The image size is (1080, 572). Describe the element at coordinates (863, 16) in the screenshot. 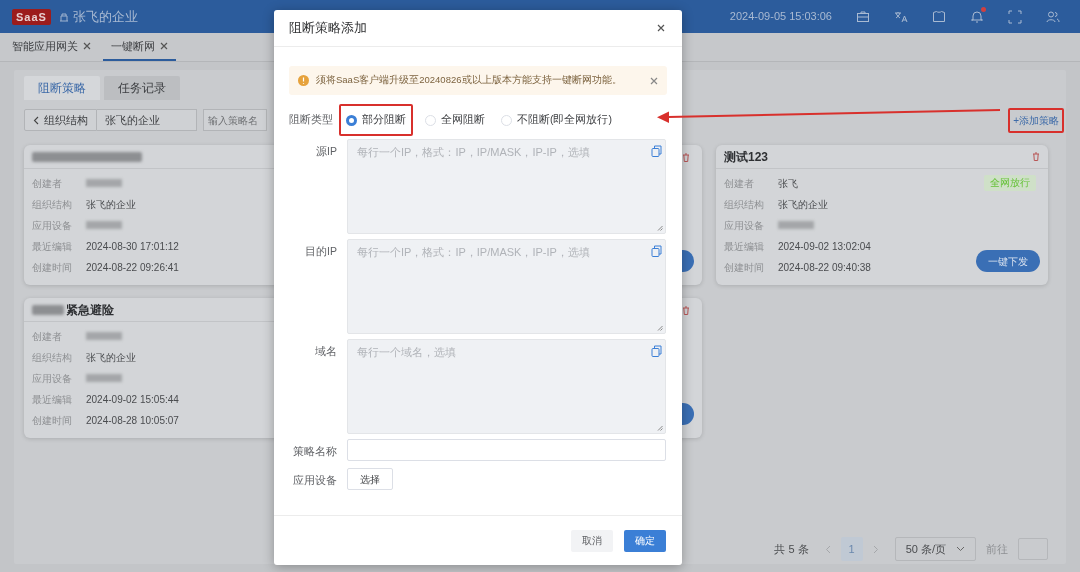

I see `briefcase-icon` at that location.